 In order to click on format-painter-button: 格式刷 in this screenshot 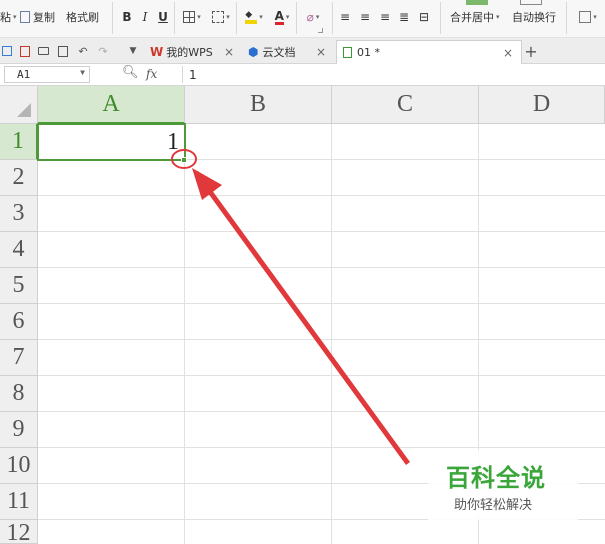, I will do `click(82, 17)`.